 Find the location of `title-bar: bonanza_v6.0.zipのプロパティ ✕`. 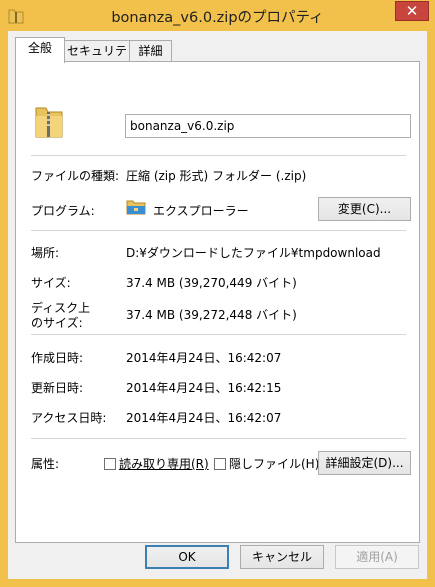

title-bar: bonanza_v6.0.zipのプロパティ ✕ is located at coordinates (217, 16).